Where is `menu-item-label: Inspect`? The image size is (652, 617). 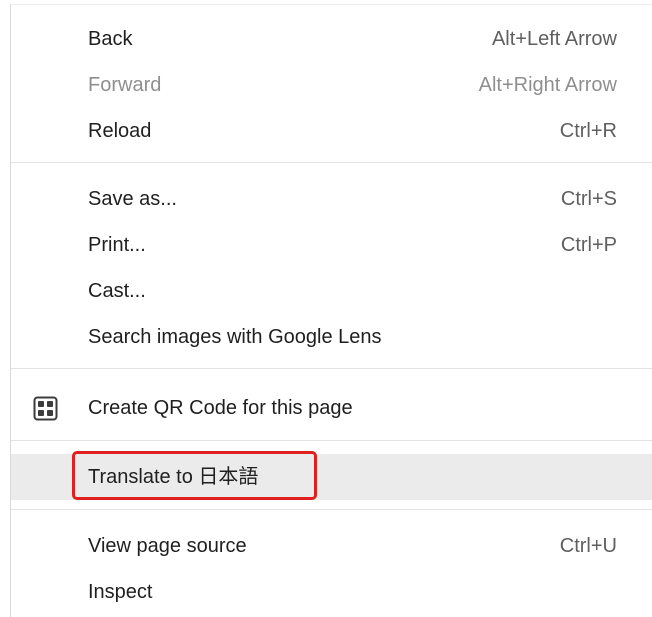
menu-item-label: Inspect is located at coordinates (120, 592).